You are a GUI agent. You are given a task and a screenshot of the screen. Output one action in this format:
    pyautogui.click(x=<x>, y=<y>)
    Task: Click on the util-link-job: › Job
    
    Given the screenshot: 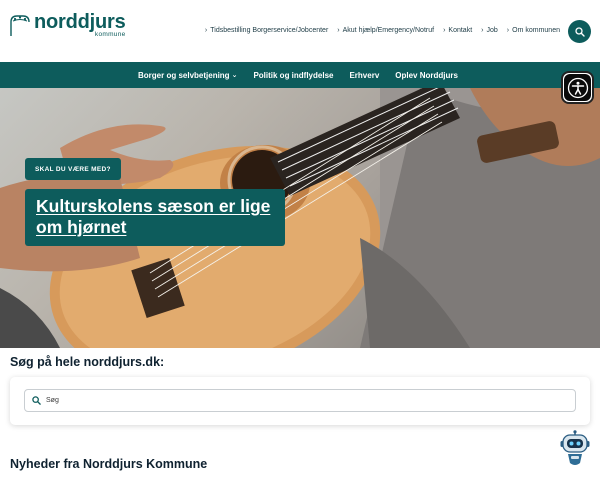 What is the action you would take?
    pyautogui.click(x=489, y=30)
    